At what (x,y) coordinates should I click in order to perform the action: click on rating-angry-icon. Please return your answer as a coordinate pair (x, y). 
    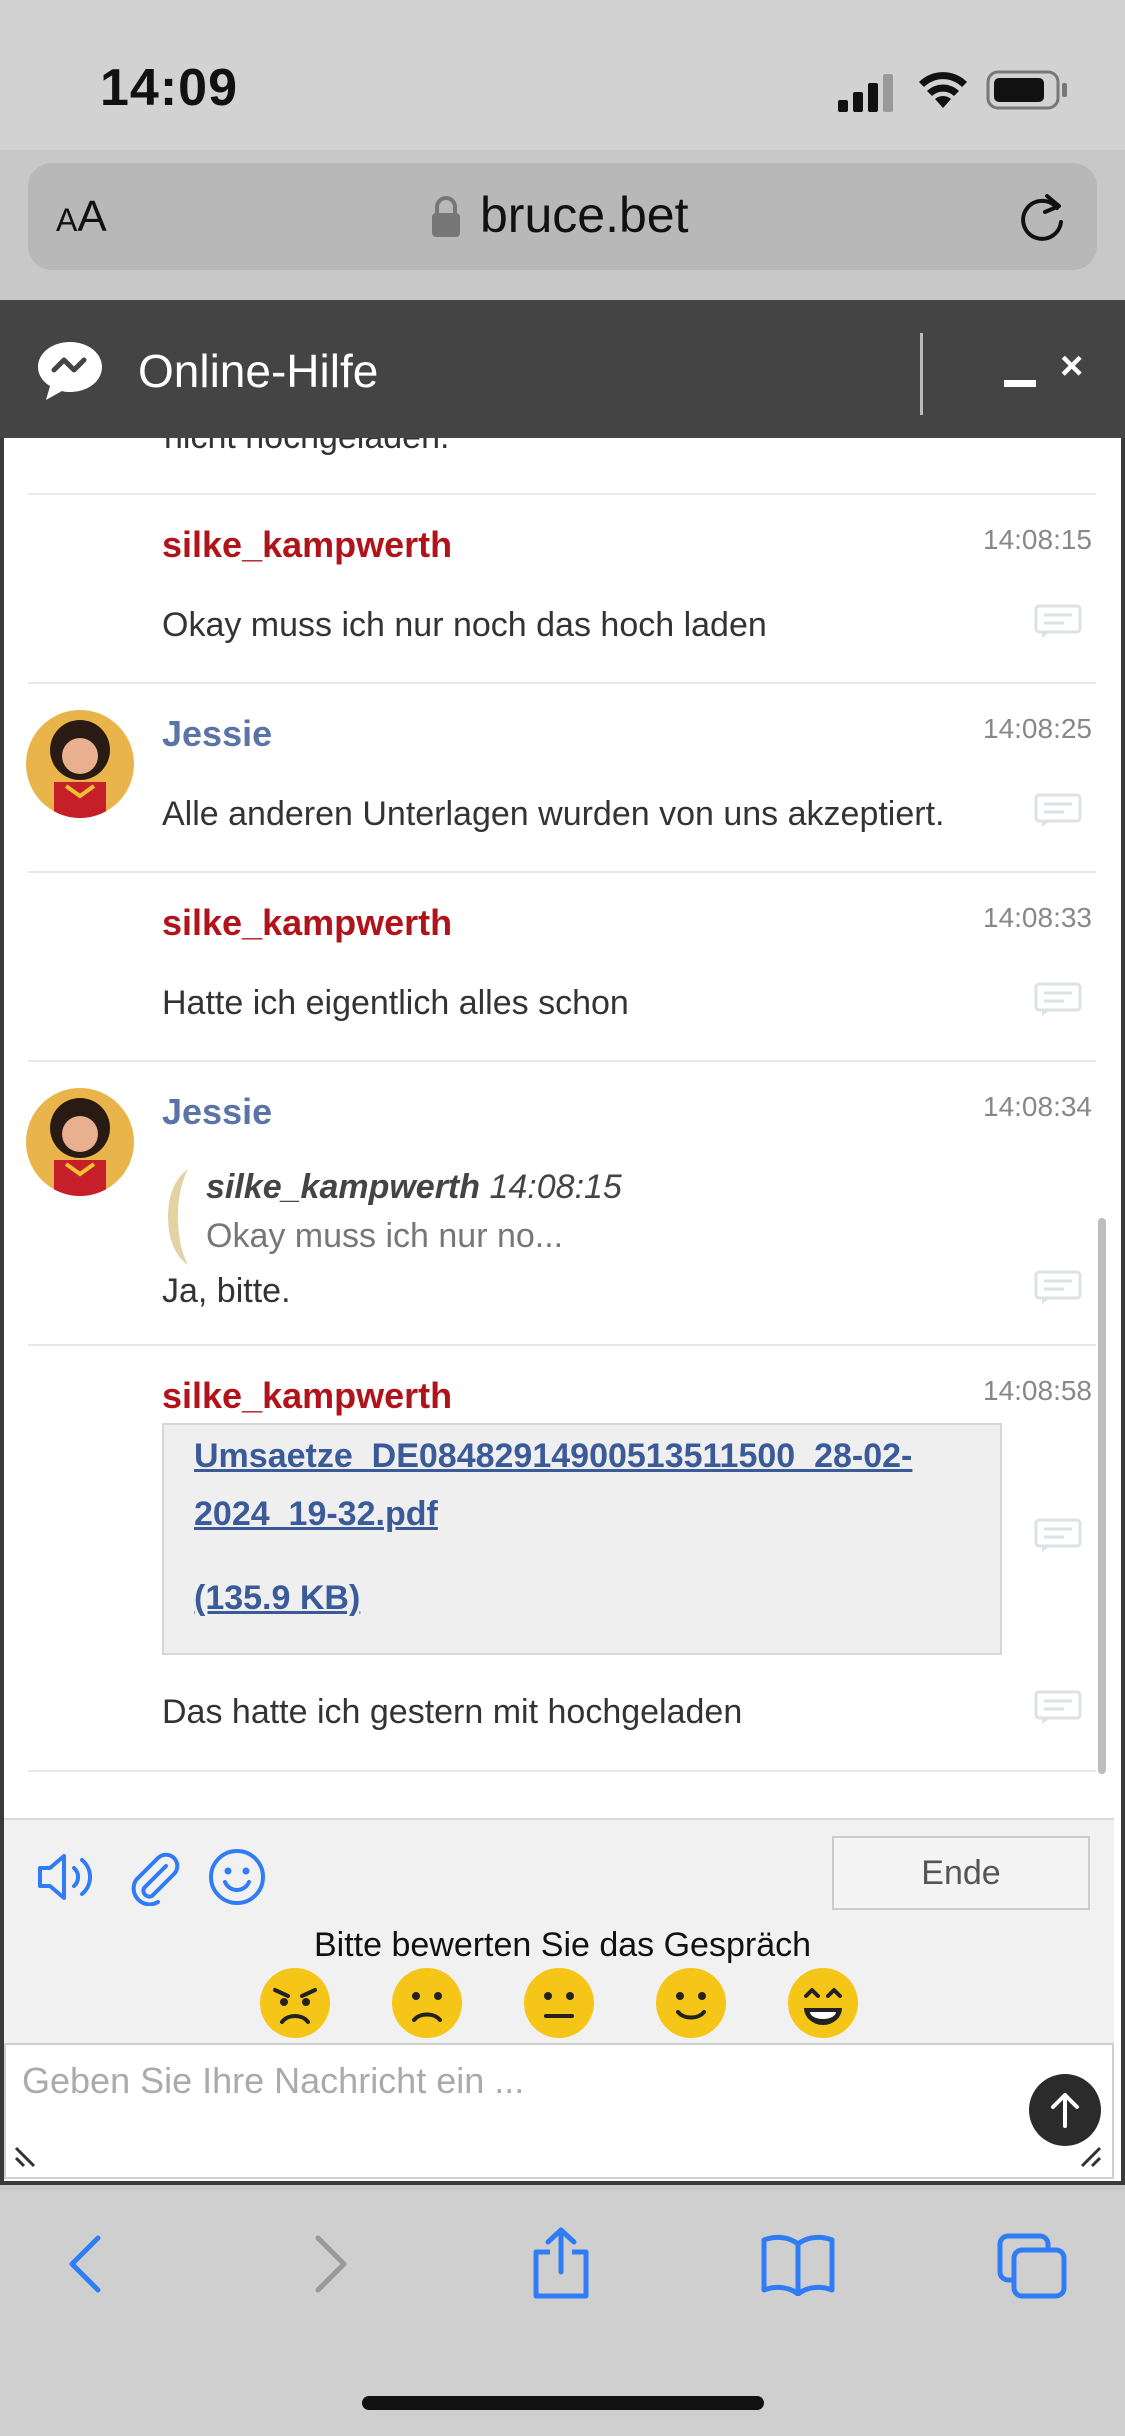
    Looking at the image, I should click on (295, 2003).